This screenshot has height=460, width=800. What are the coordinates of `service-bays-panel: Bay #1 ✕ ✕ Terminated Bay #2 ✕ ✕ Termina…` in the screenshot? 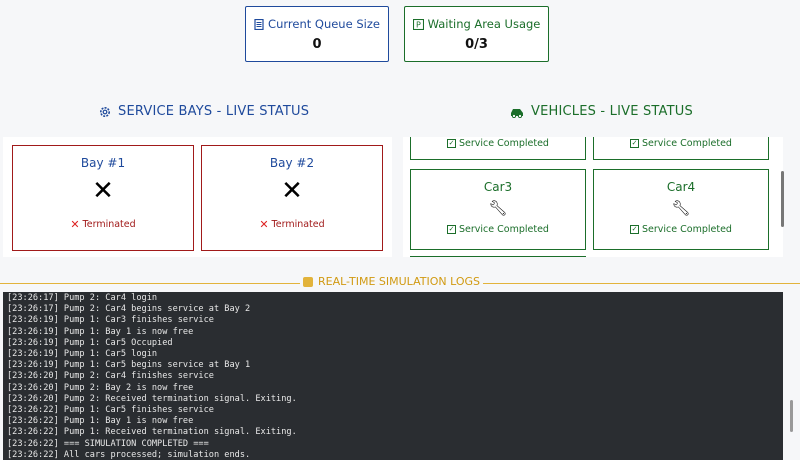 It's located at (197, 197).